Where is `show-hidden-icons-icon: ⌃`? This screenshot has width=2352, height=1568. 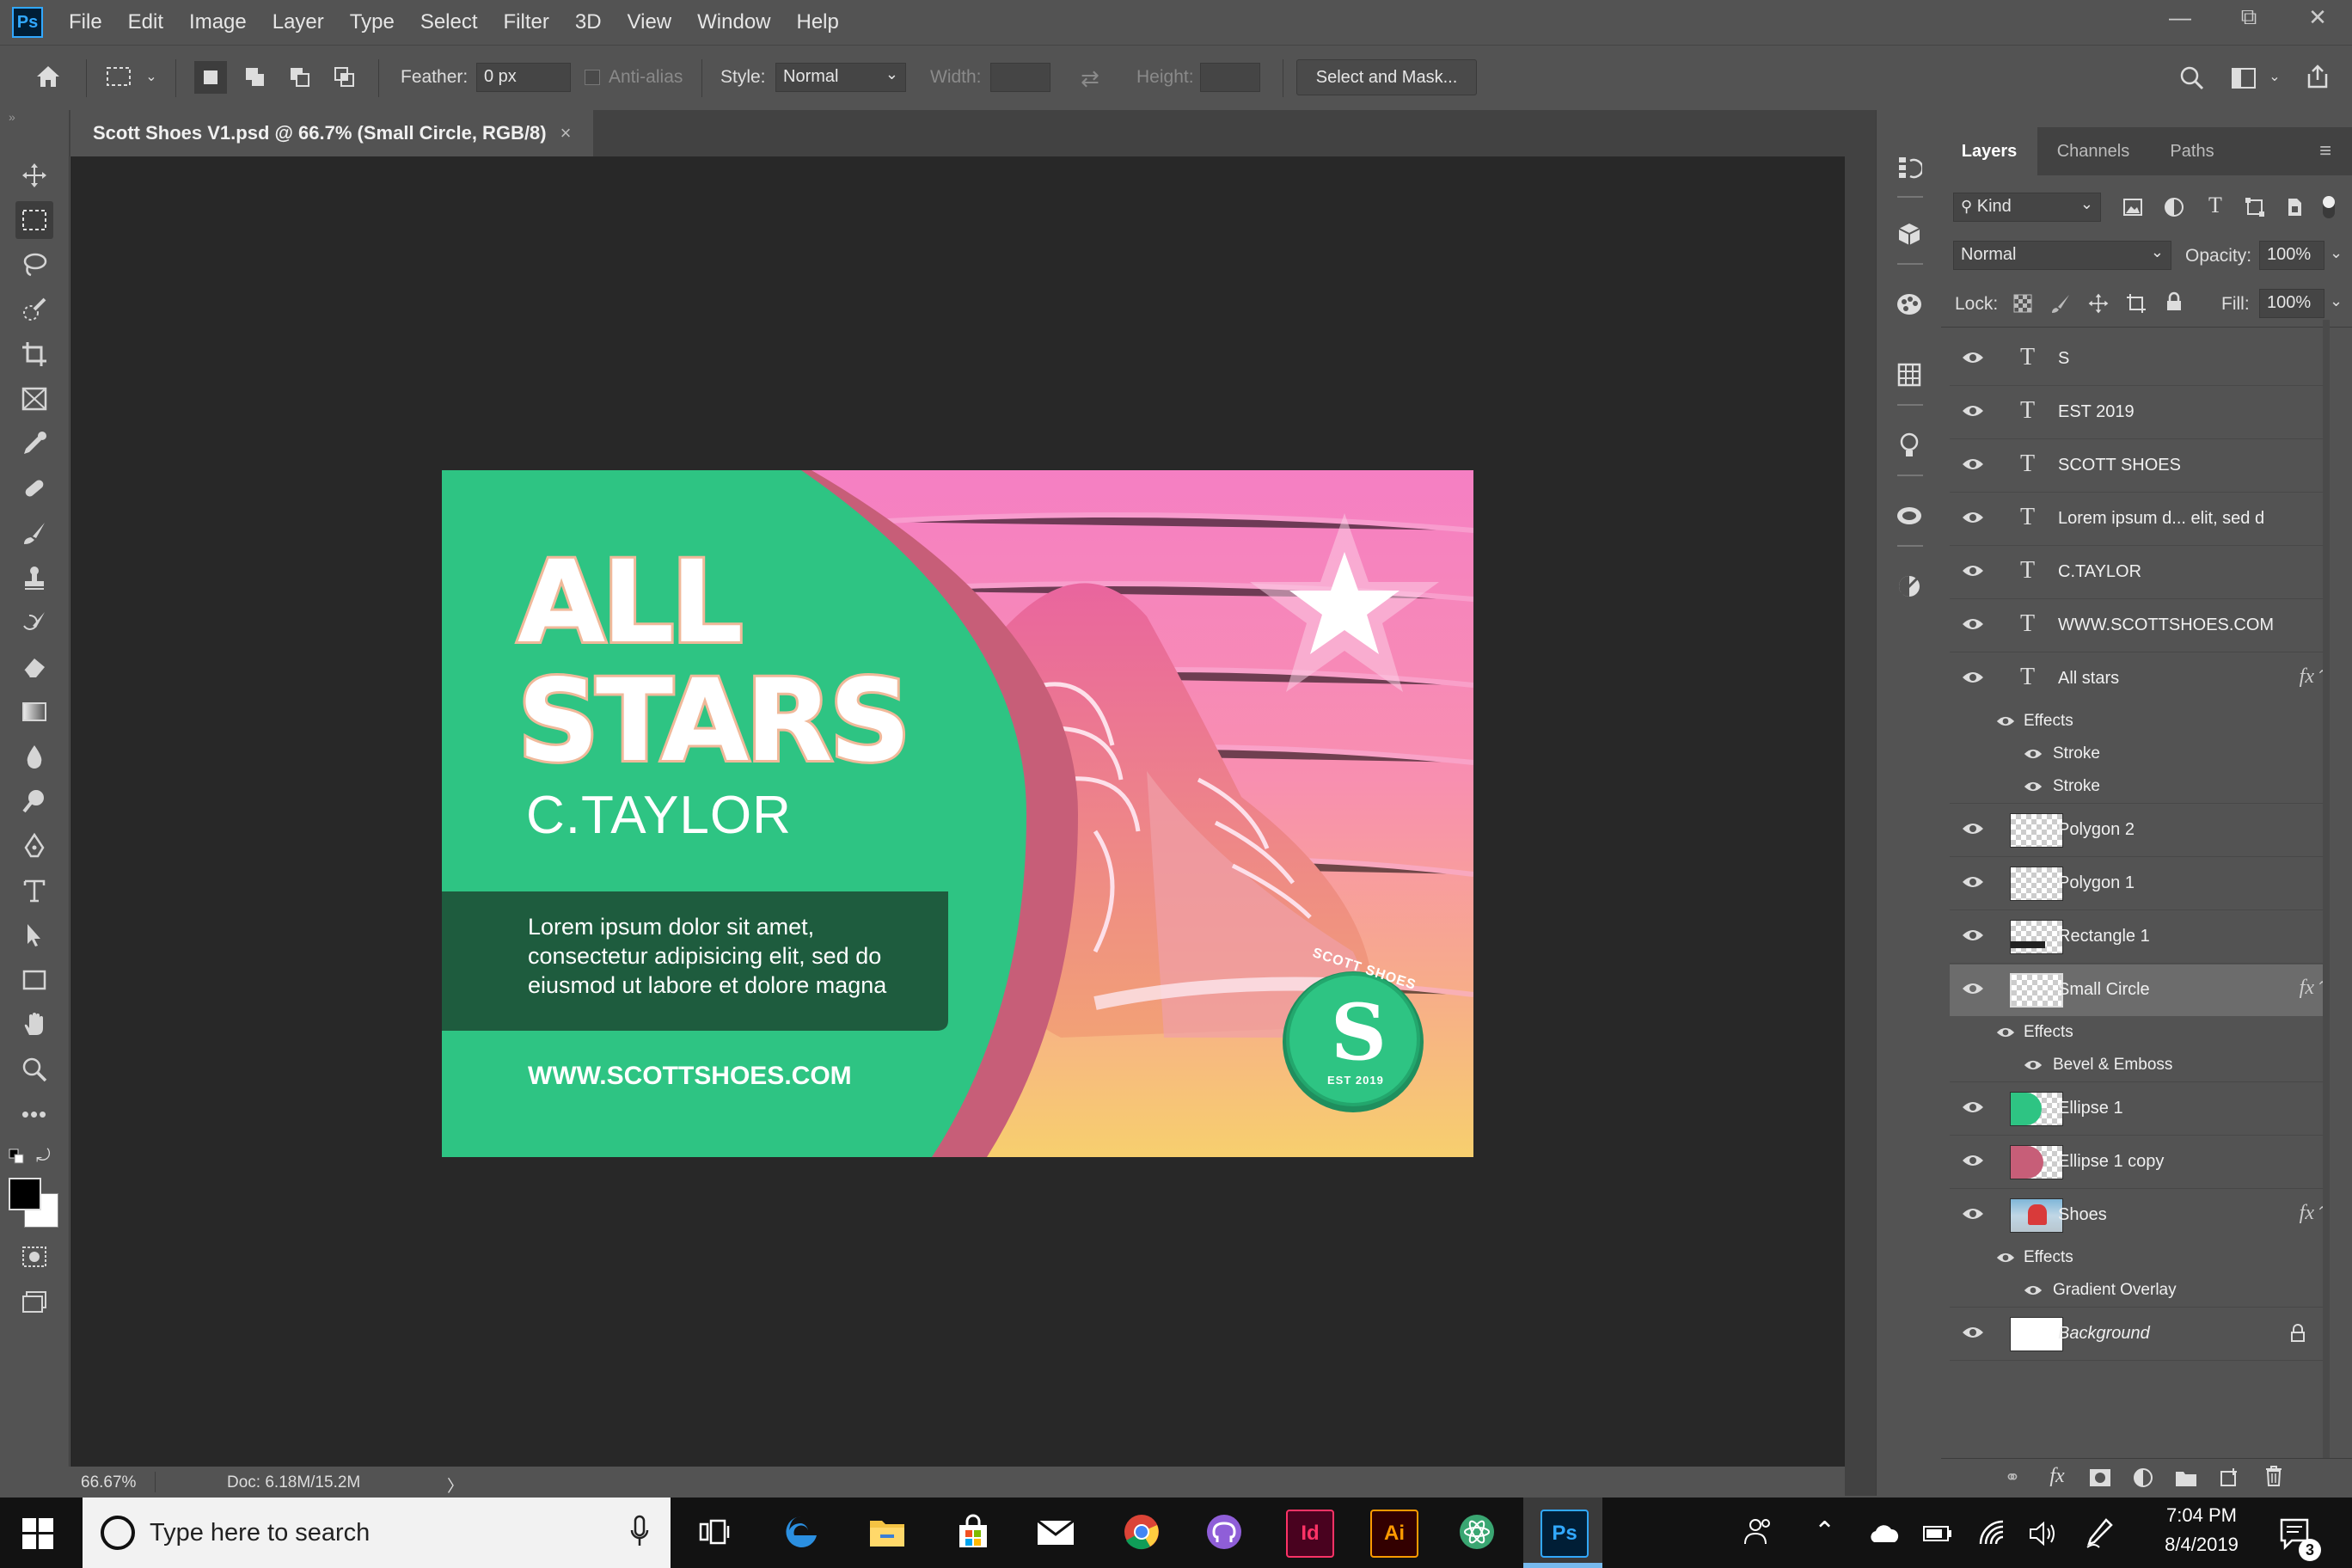
show-hidden-icons-icon: ⌃ is located at coordinates (1824, 1531).